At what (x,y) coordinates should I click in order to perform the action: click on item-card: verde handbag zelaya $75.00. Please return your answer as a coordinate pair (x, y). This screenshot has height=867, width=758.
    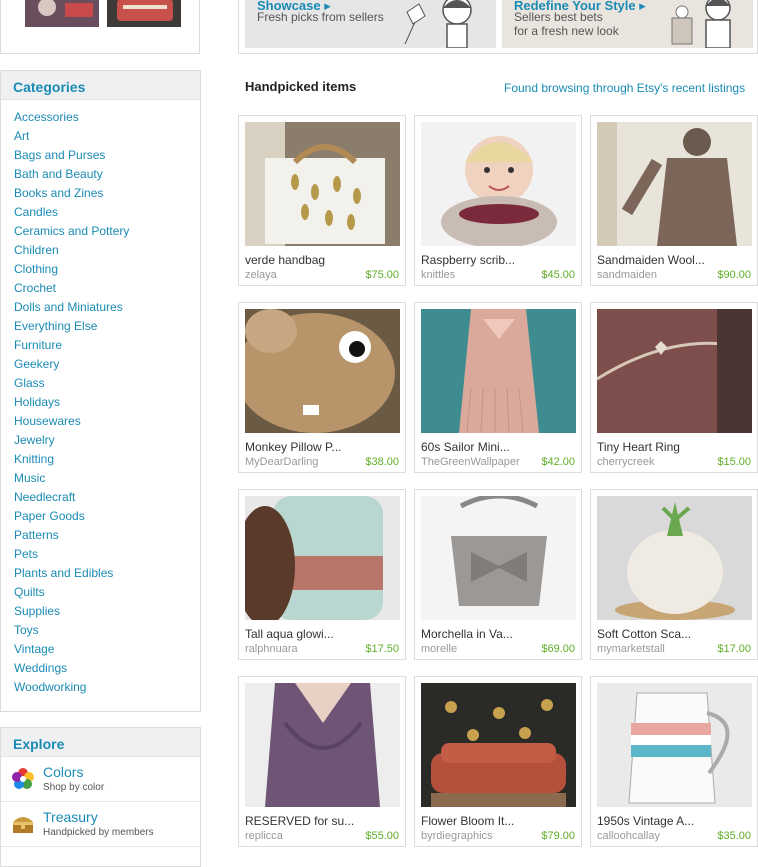
    Looking at the image, I should click on (322, 200).